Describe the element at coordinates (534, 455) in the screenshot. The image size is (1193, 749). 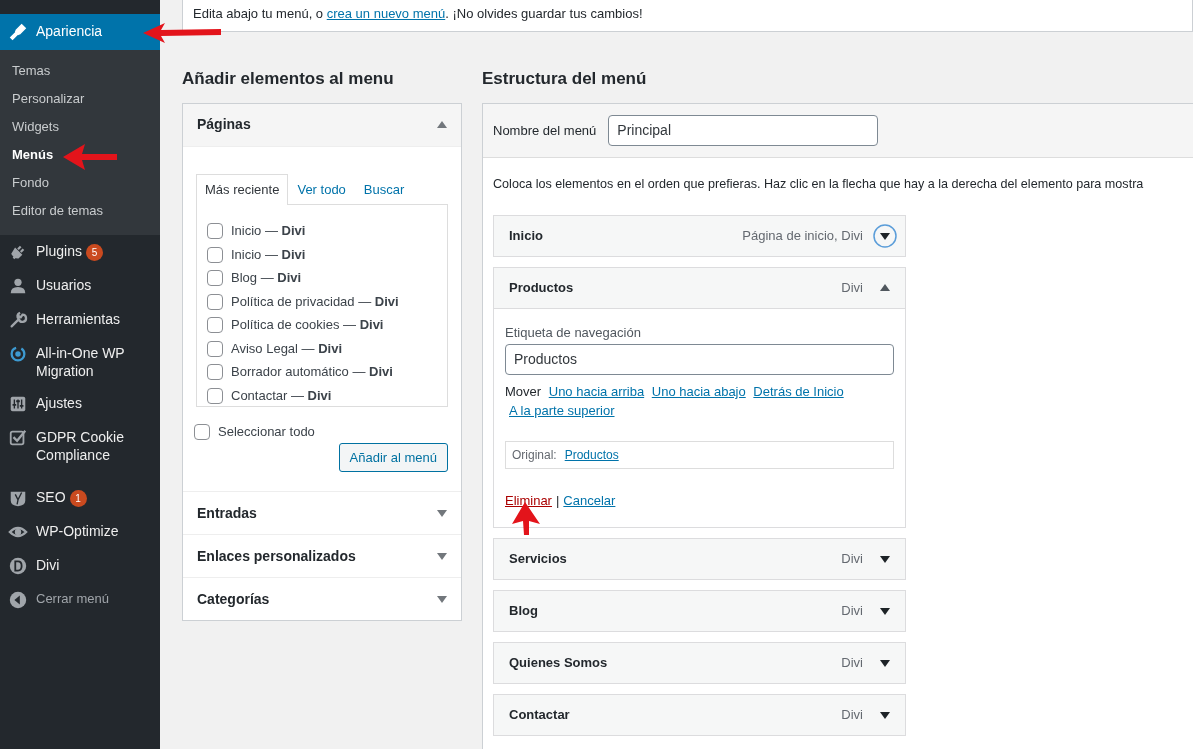
I see `original-label: Original:` at that location.